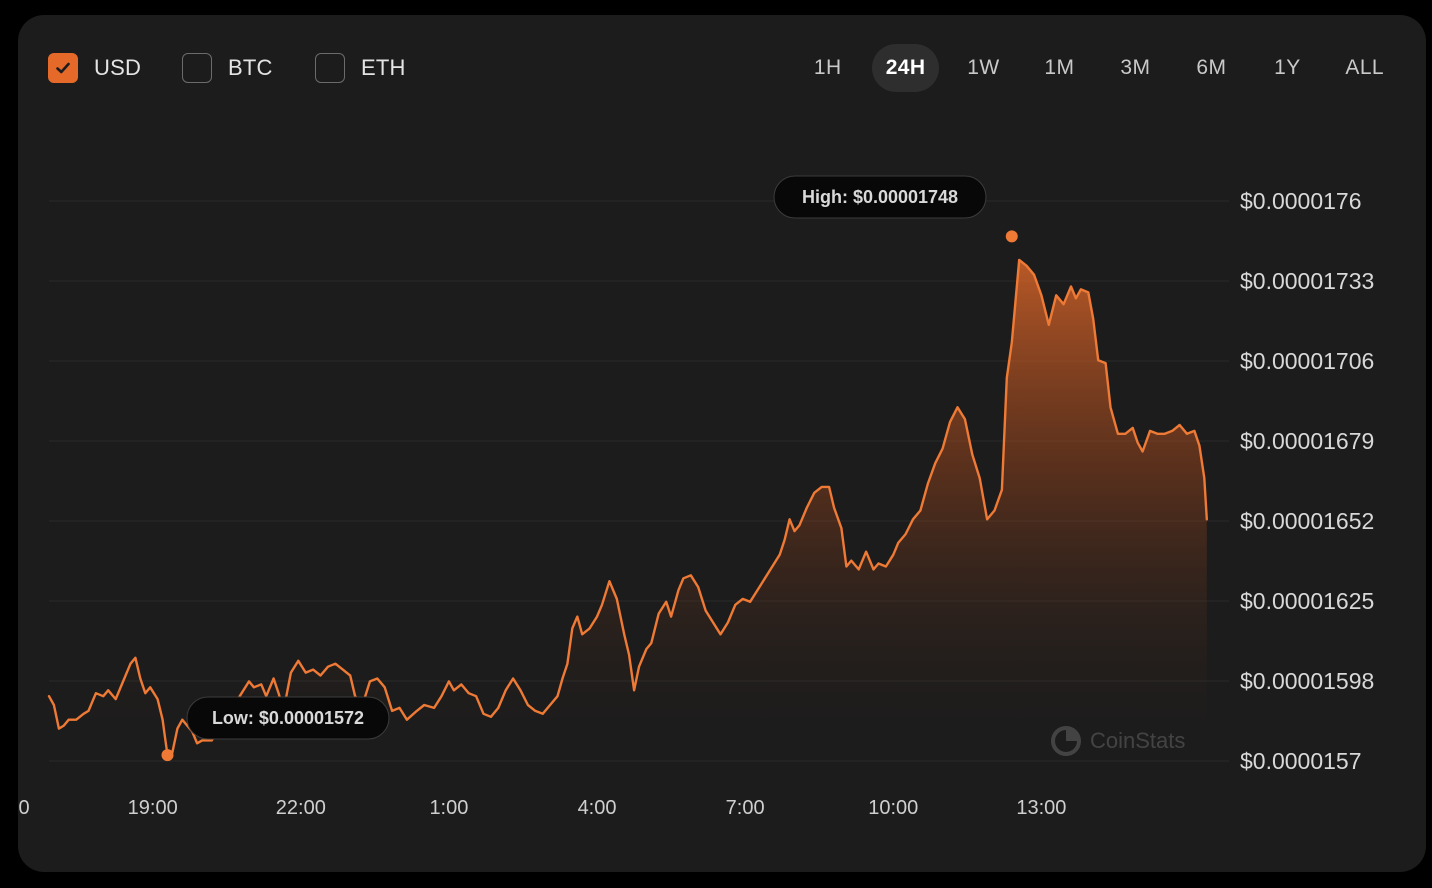  What do you see at coordinates (288, 718) in the screenshot?
I see `low-label: Low: $0.00001572` at bounding box center [288, 718].